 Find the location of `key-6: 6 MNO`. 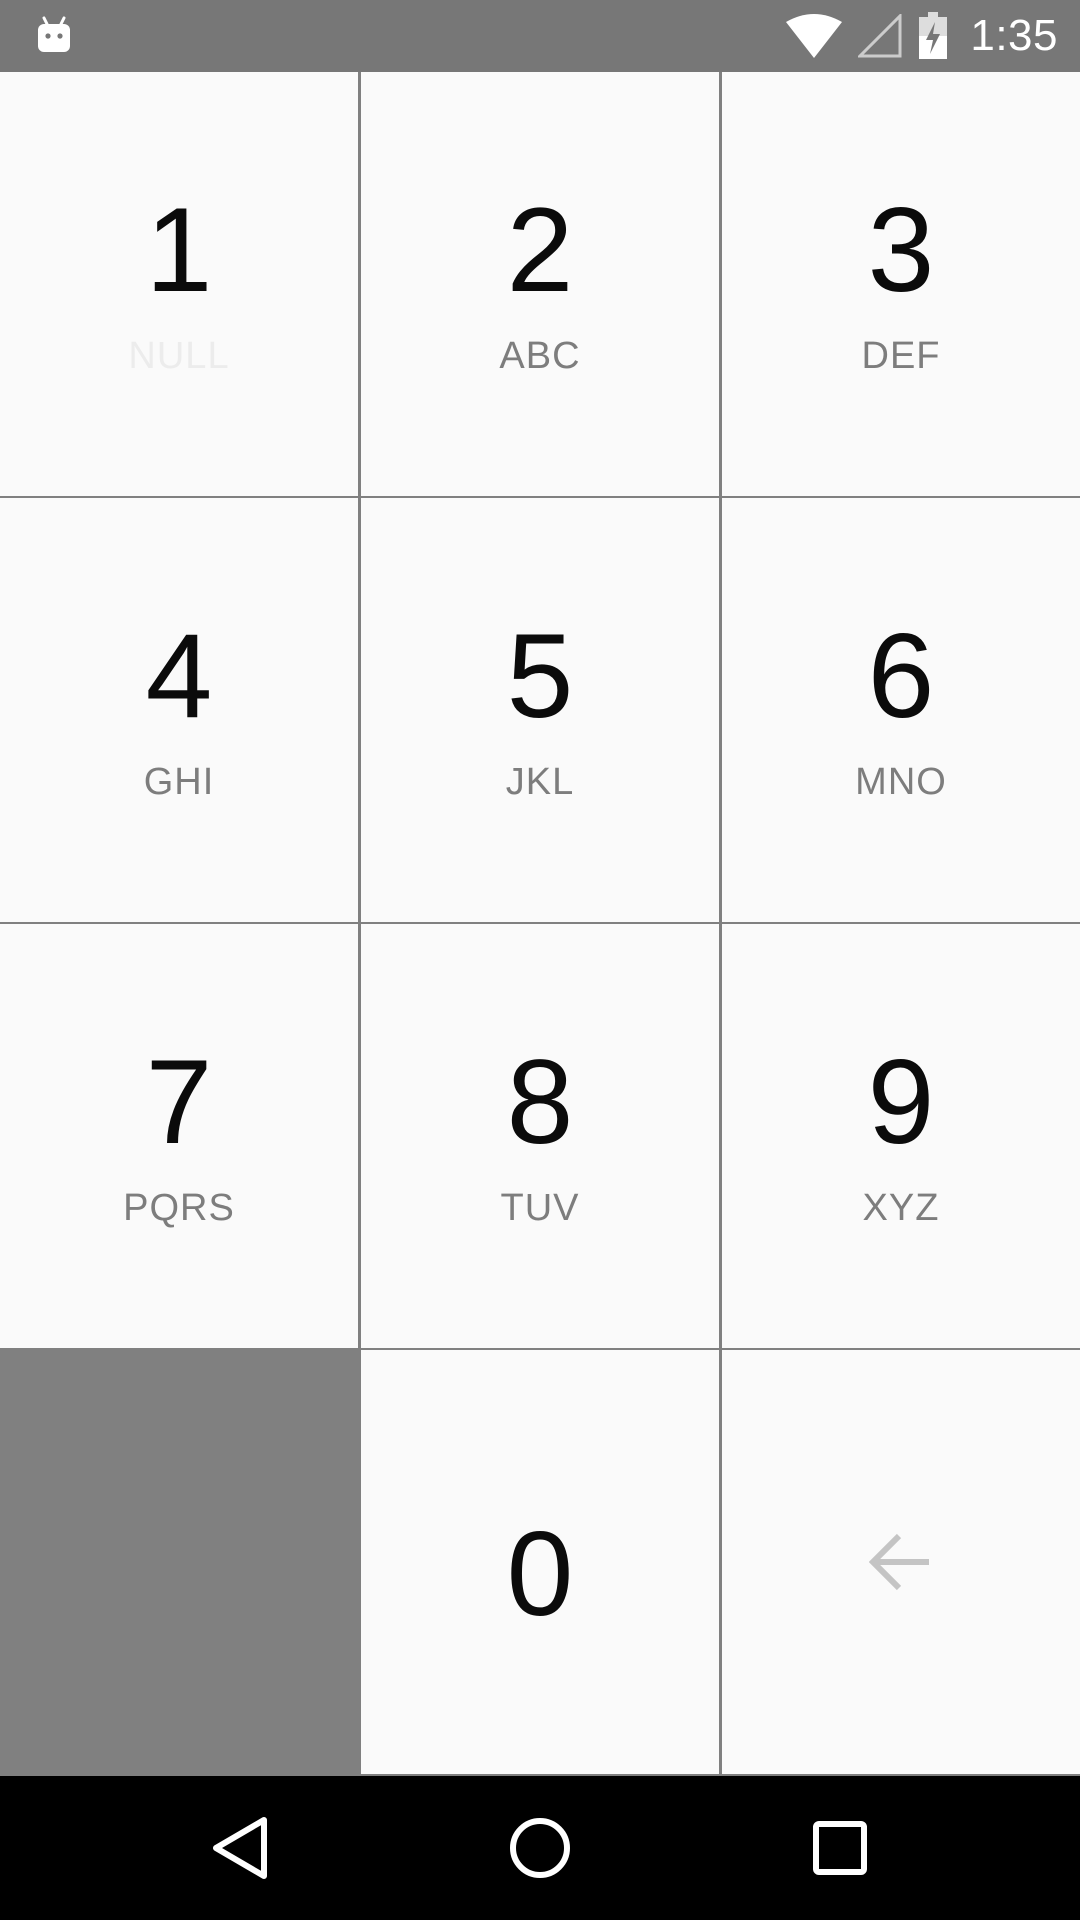

key-6: 6 MNO is located at coordinates (901, 710).